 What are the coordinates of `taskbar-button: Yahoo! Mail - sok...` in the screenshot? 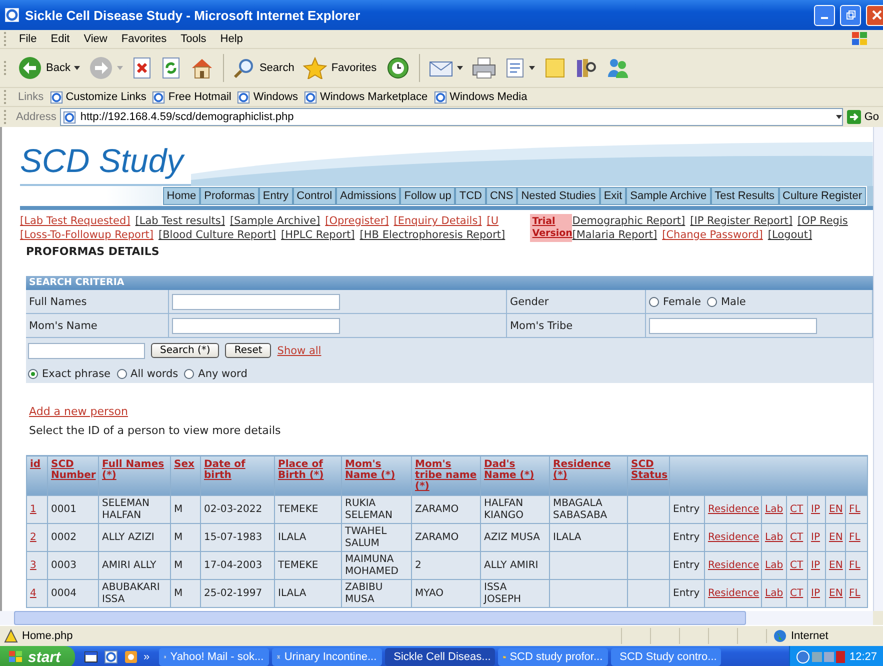 It's located at (213, 657).